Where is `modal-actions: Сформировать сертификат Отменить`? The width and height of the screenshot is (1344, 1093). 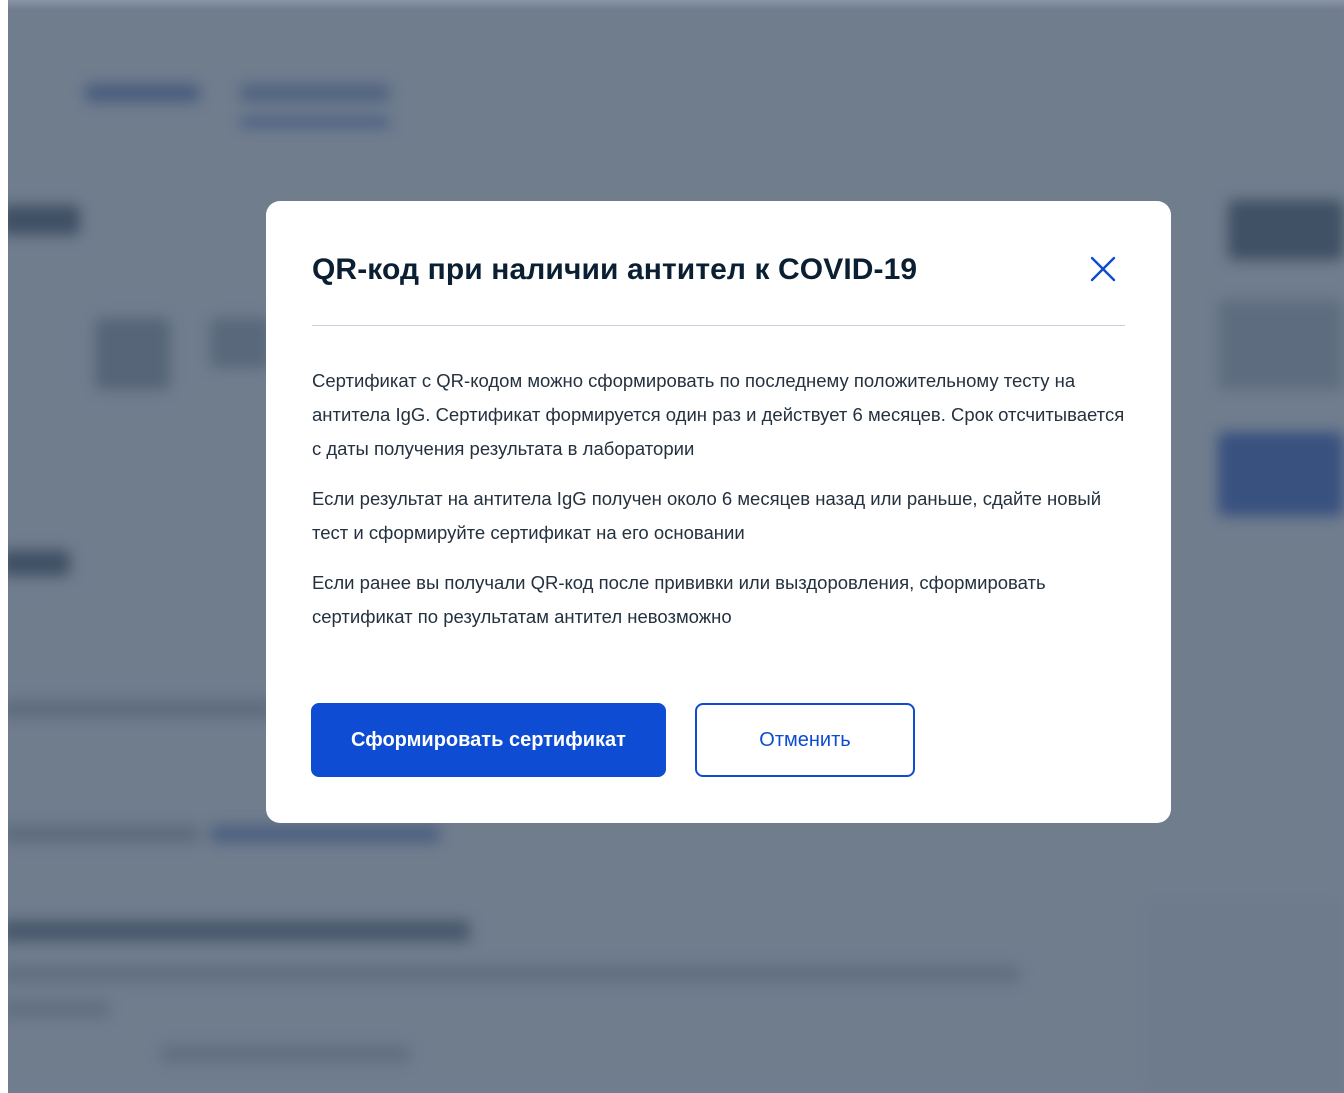
modal-actions: Сформировать сертификат Отменить is located at coordinates (613, 740).